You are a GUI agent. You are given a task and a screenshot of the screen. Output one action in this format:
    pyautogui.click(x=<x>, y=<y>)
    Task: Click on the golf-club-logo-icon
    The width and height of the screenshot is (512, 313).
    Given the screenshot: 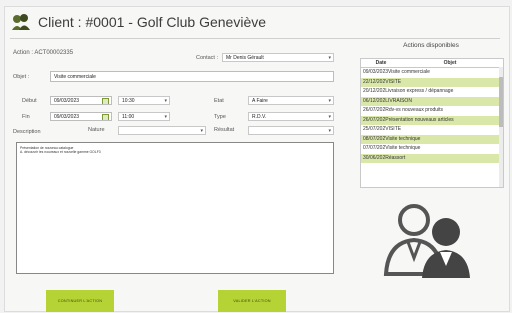 What is the action you would take?
    pyautogui.click(x=21, y=22)
    